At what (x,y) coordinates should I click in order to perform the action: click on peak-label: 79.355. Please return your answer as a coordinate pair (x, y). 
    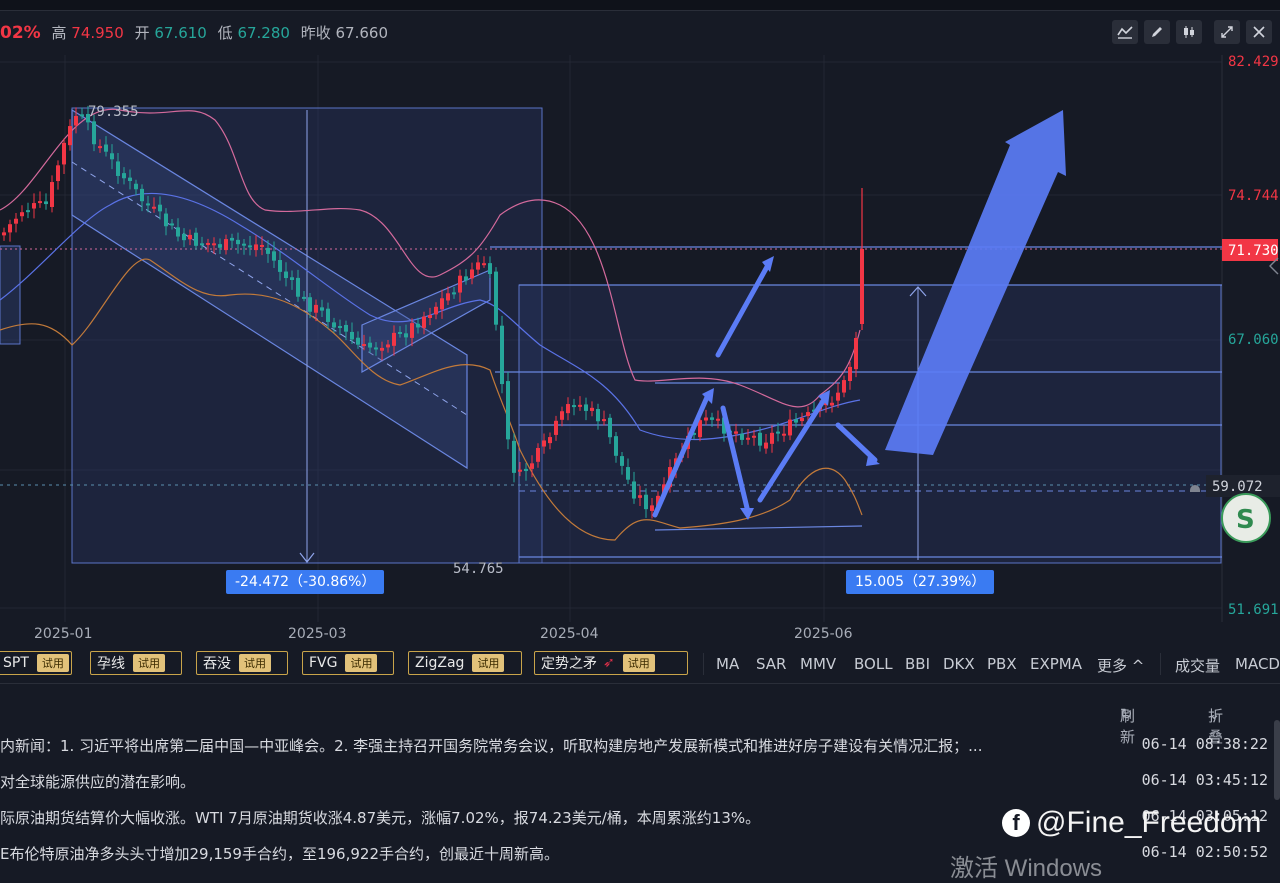
    Looking at the image, I should click on (113, 112).